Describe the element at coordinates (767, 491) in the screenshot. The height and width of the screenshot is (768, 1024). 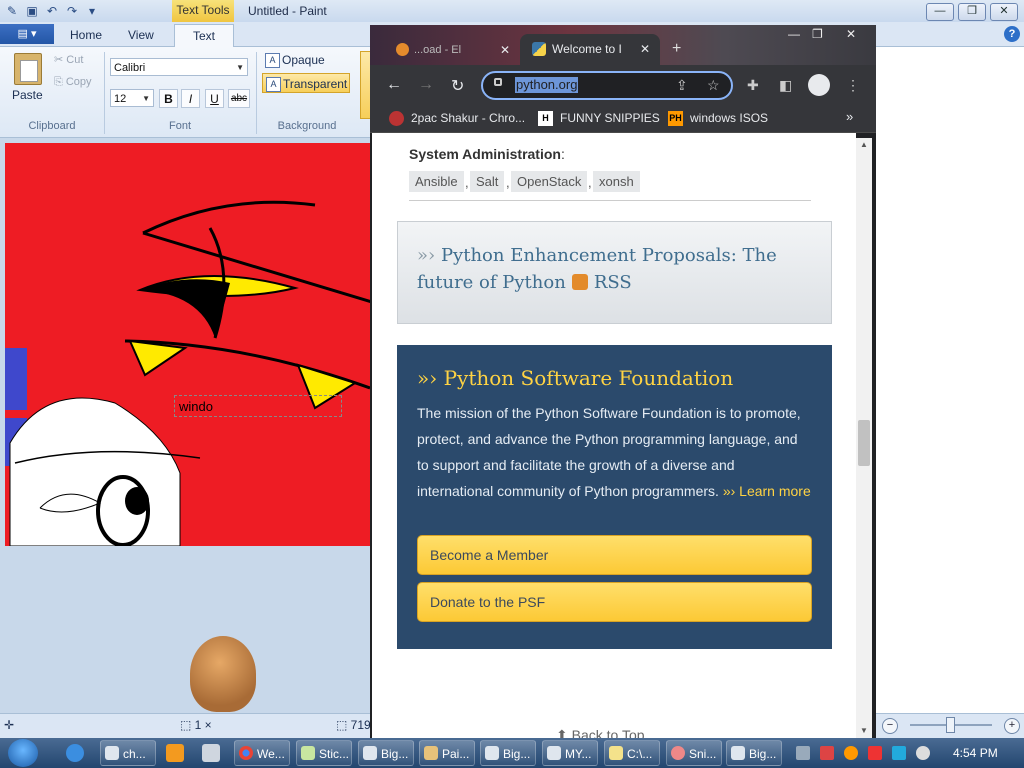
I see `learn-more-link: »› Learn more` at that location.